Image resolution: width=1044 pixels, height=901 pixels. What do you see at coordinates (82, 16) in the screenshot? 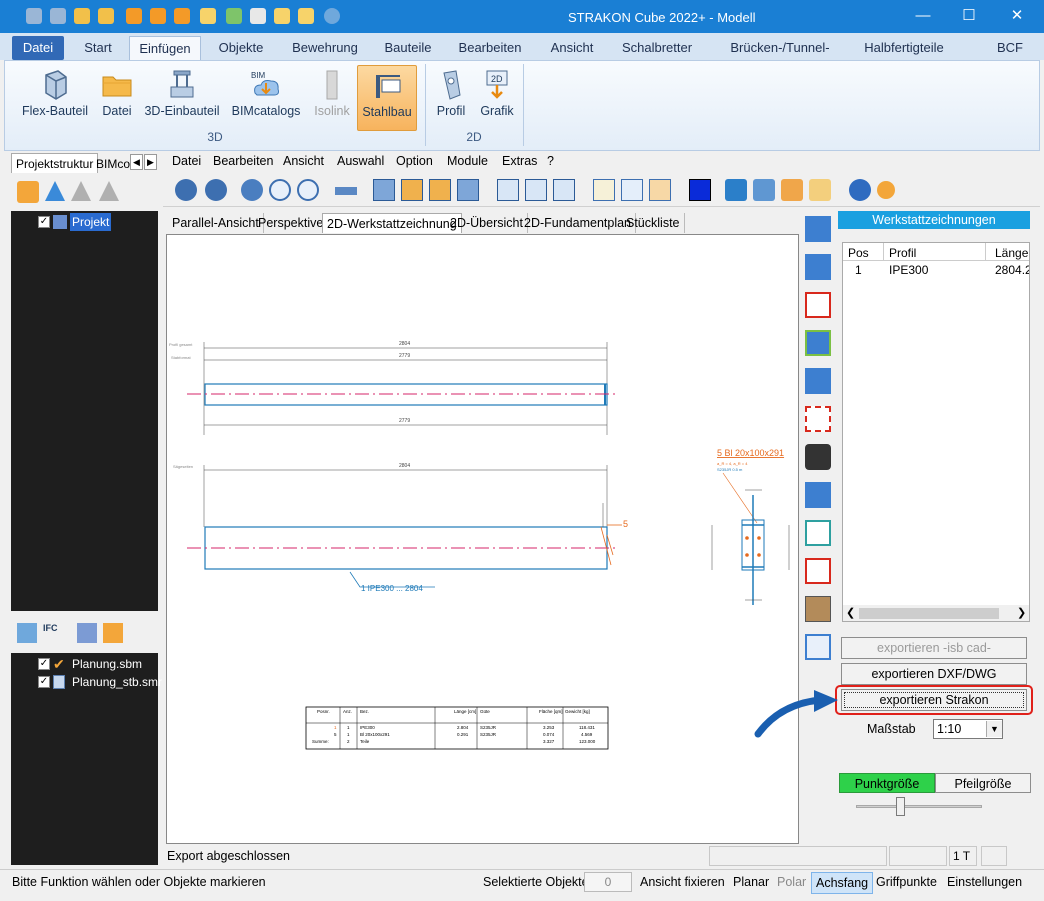
I see `save-icon` at bounding box center [82, 16].